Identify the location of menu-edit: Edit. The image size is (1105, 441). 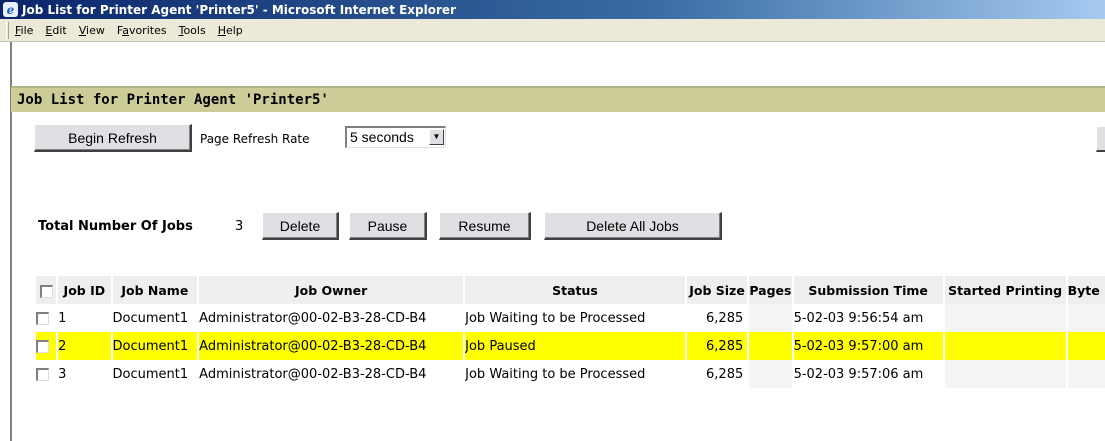
(55, 30).